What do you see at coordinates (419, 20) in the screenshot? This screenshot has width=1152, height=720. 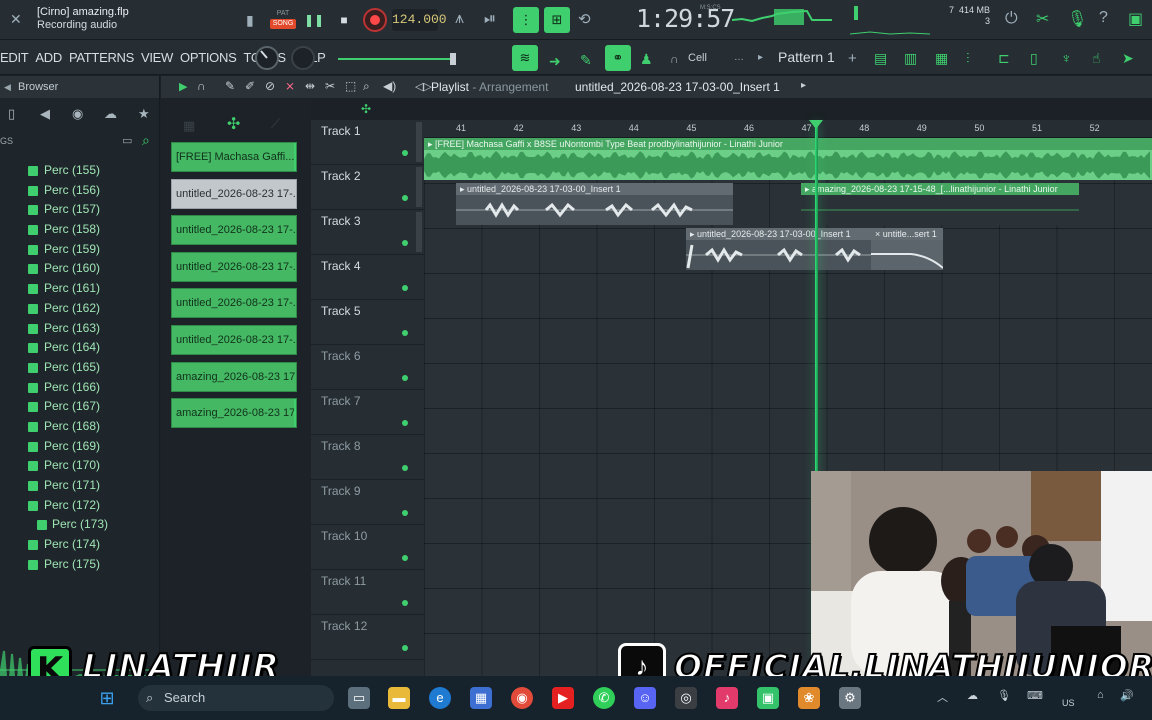 I see `tempo-display: 124.000` at bounding box center [419, 20].